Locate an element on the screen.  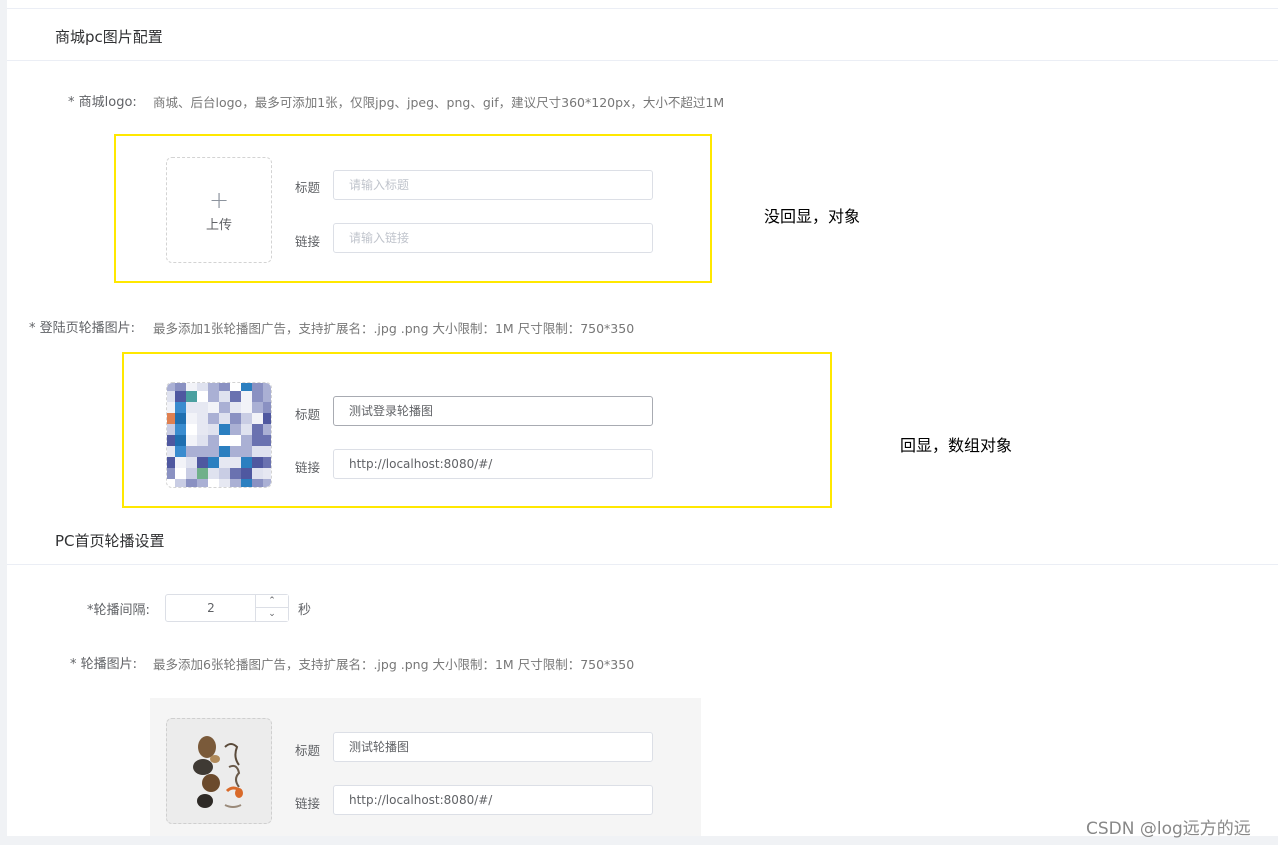
logo-label: * 商城logo: is located at coordinates (102, 102).